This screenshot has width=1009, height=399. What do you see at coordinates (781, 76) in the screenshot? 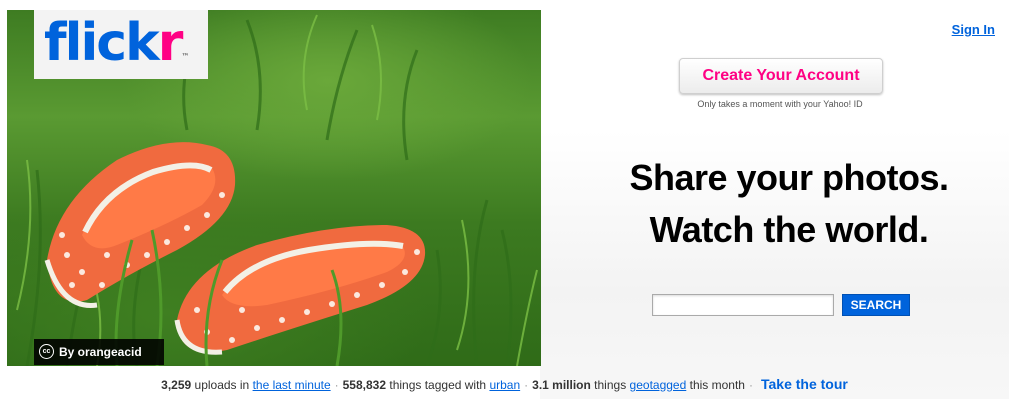
I see `create-account-button: Create Your Account` at bounding box center [781, 76].